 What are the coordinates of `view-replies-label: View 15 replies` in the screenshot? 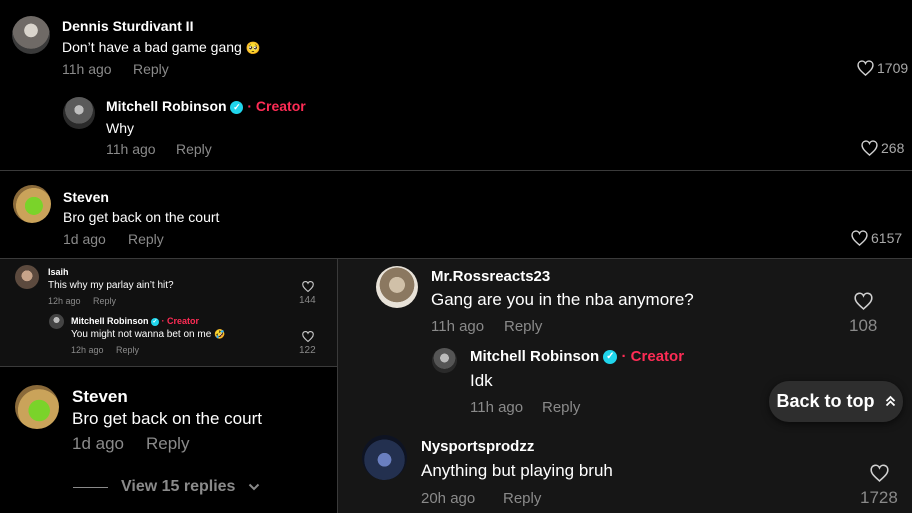 It's located at (178, 486).